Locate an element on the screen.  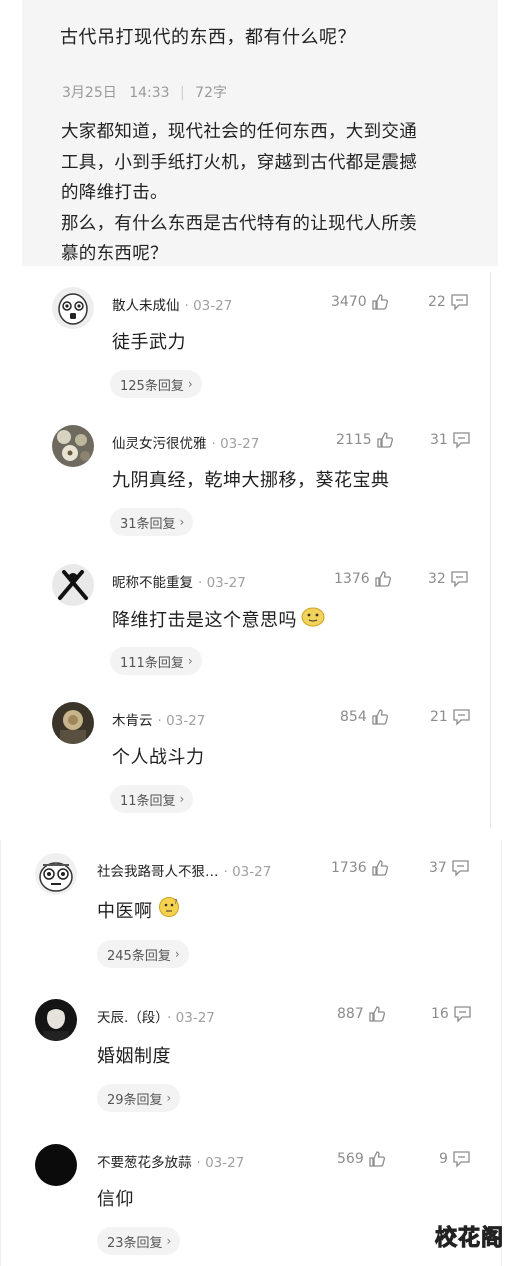
face-emoji is located at coordinates (313, 618).